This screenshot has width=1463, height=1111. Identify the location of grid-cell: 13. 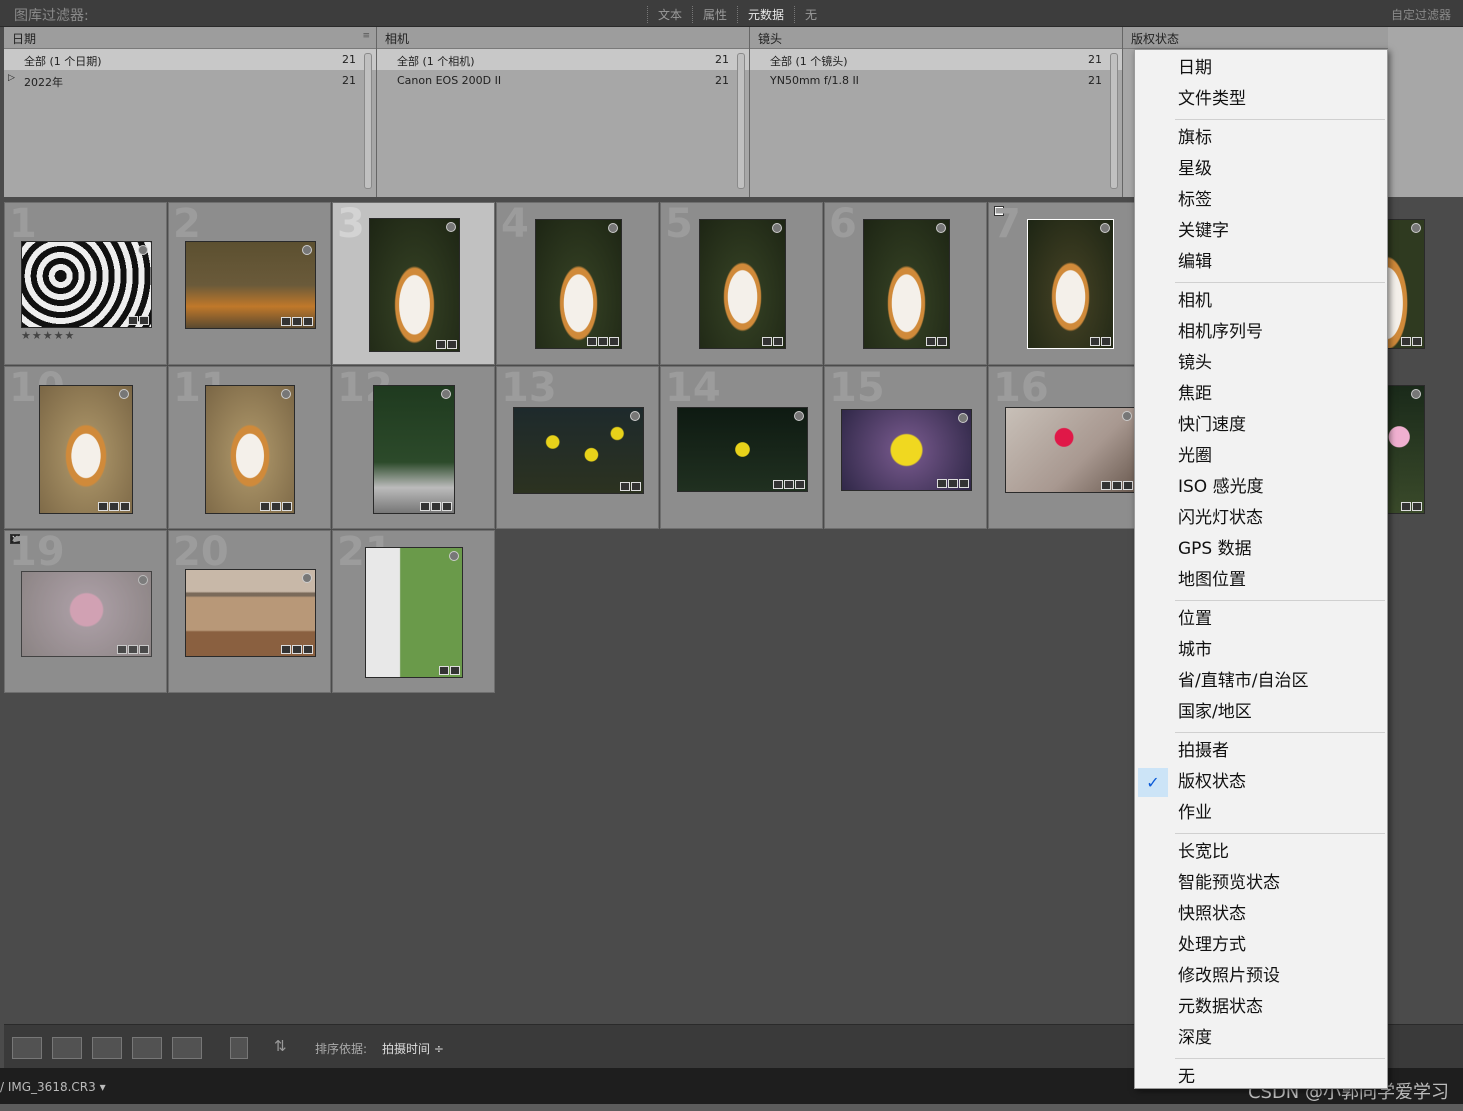
(577, 447).